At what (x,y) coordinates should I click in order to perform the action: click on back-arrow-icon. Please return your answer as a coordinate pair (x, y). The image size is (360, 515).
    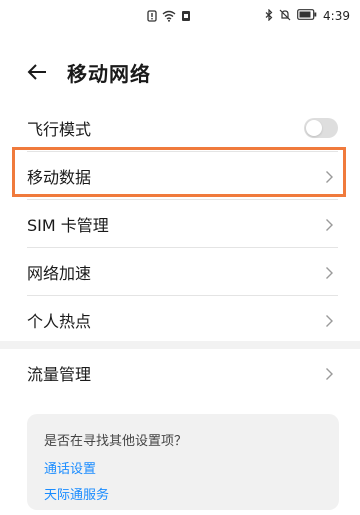
    Looking at the image, I should click on (37, 72).